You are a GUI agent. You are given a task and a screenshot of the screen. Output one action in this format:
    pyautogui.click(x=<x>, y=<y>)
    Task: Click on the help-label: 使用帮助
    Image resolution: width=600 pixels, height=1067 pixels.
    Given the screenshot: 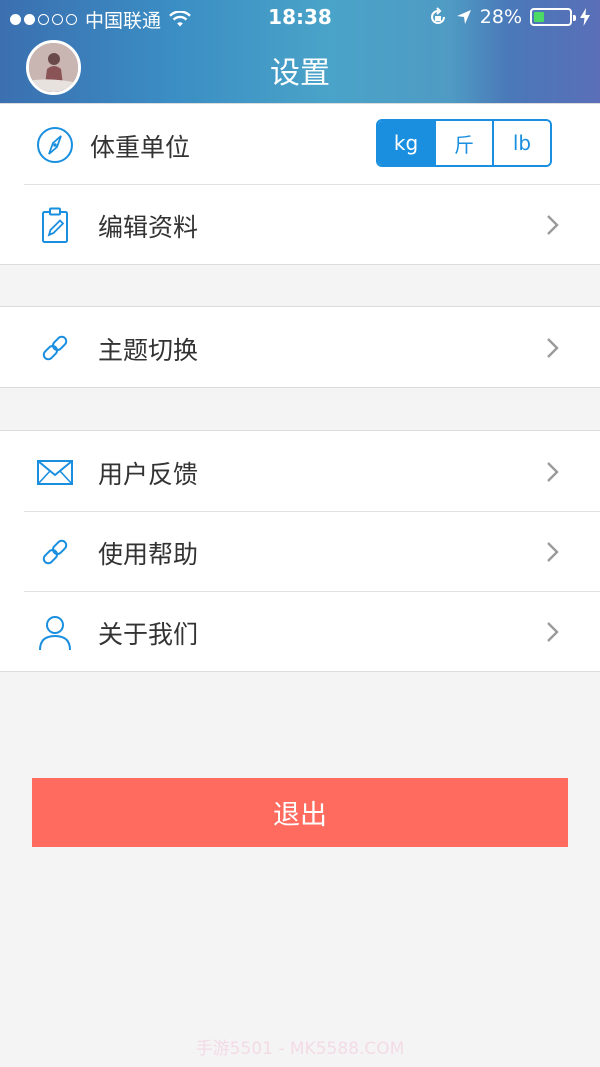 What is the action you would take?
    pyautogui.click(x=148, y=554)
    